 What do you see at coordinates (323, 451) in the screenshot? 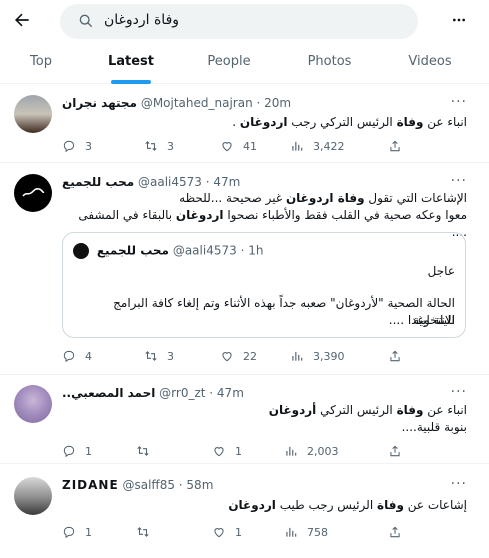
I see `view-count: 2,003` at bounding box center [323, 451].